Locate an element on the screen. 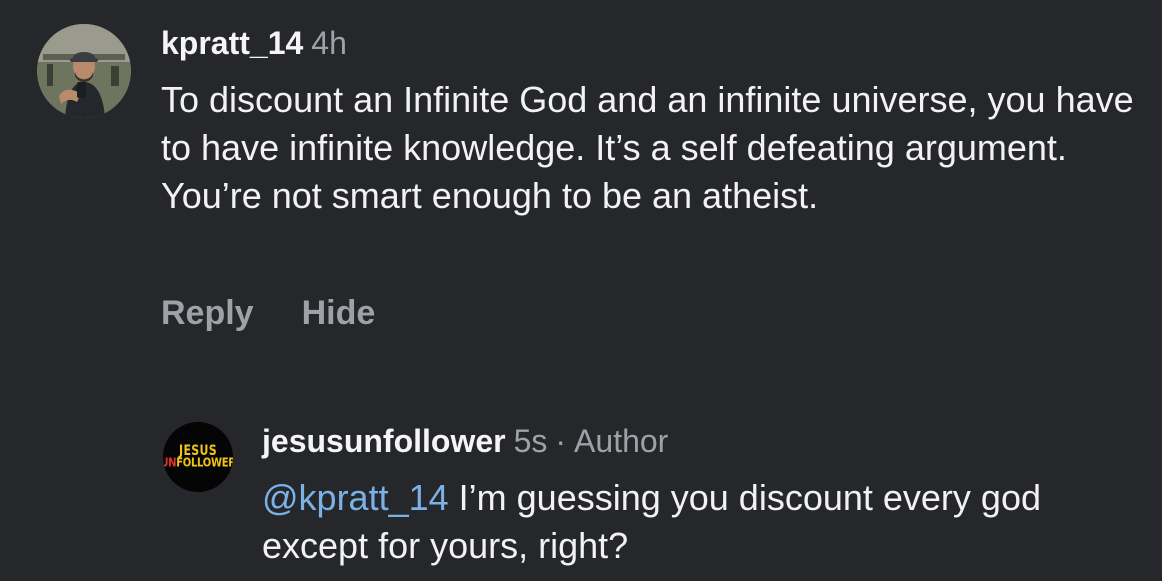 Image resolution: width=1162 pixels, height=581 pixels. comment-header: kpratt_14 4h is located at coordinates (254, 43).